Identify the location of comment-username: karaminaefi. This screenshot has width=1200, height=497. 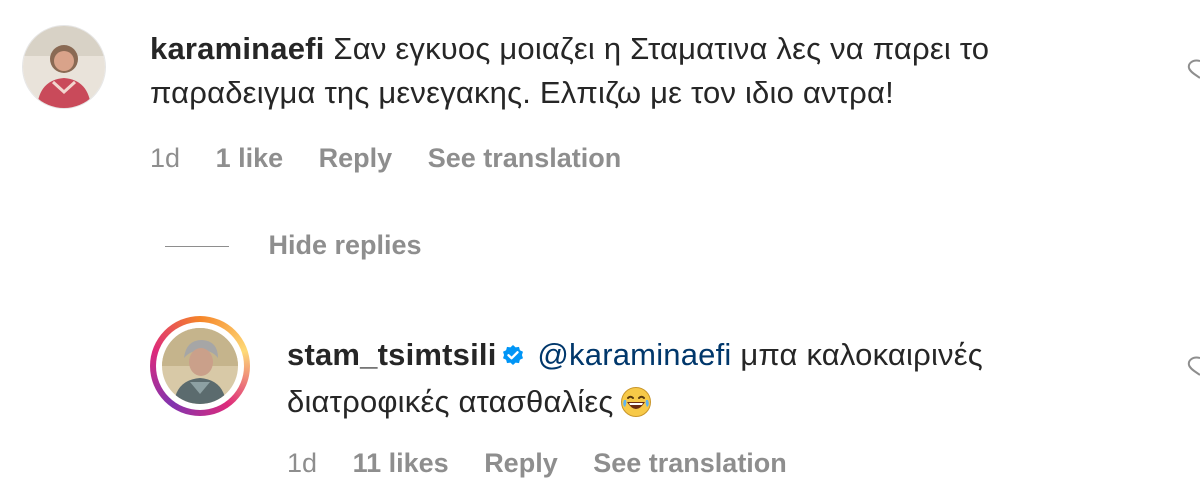
(237, 48).